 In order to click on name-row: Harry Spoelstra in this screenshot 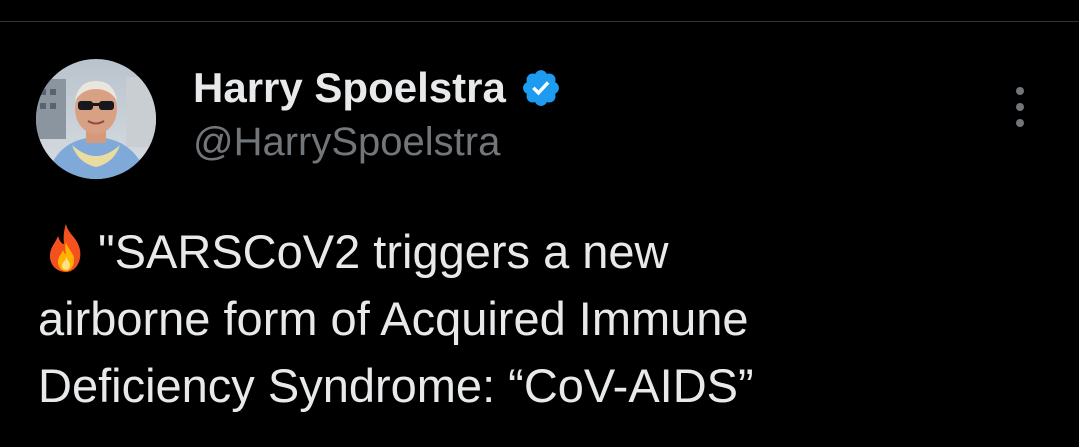, I will do `click(573, 88)`.